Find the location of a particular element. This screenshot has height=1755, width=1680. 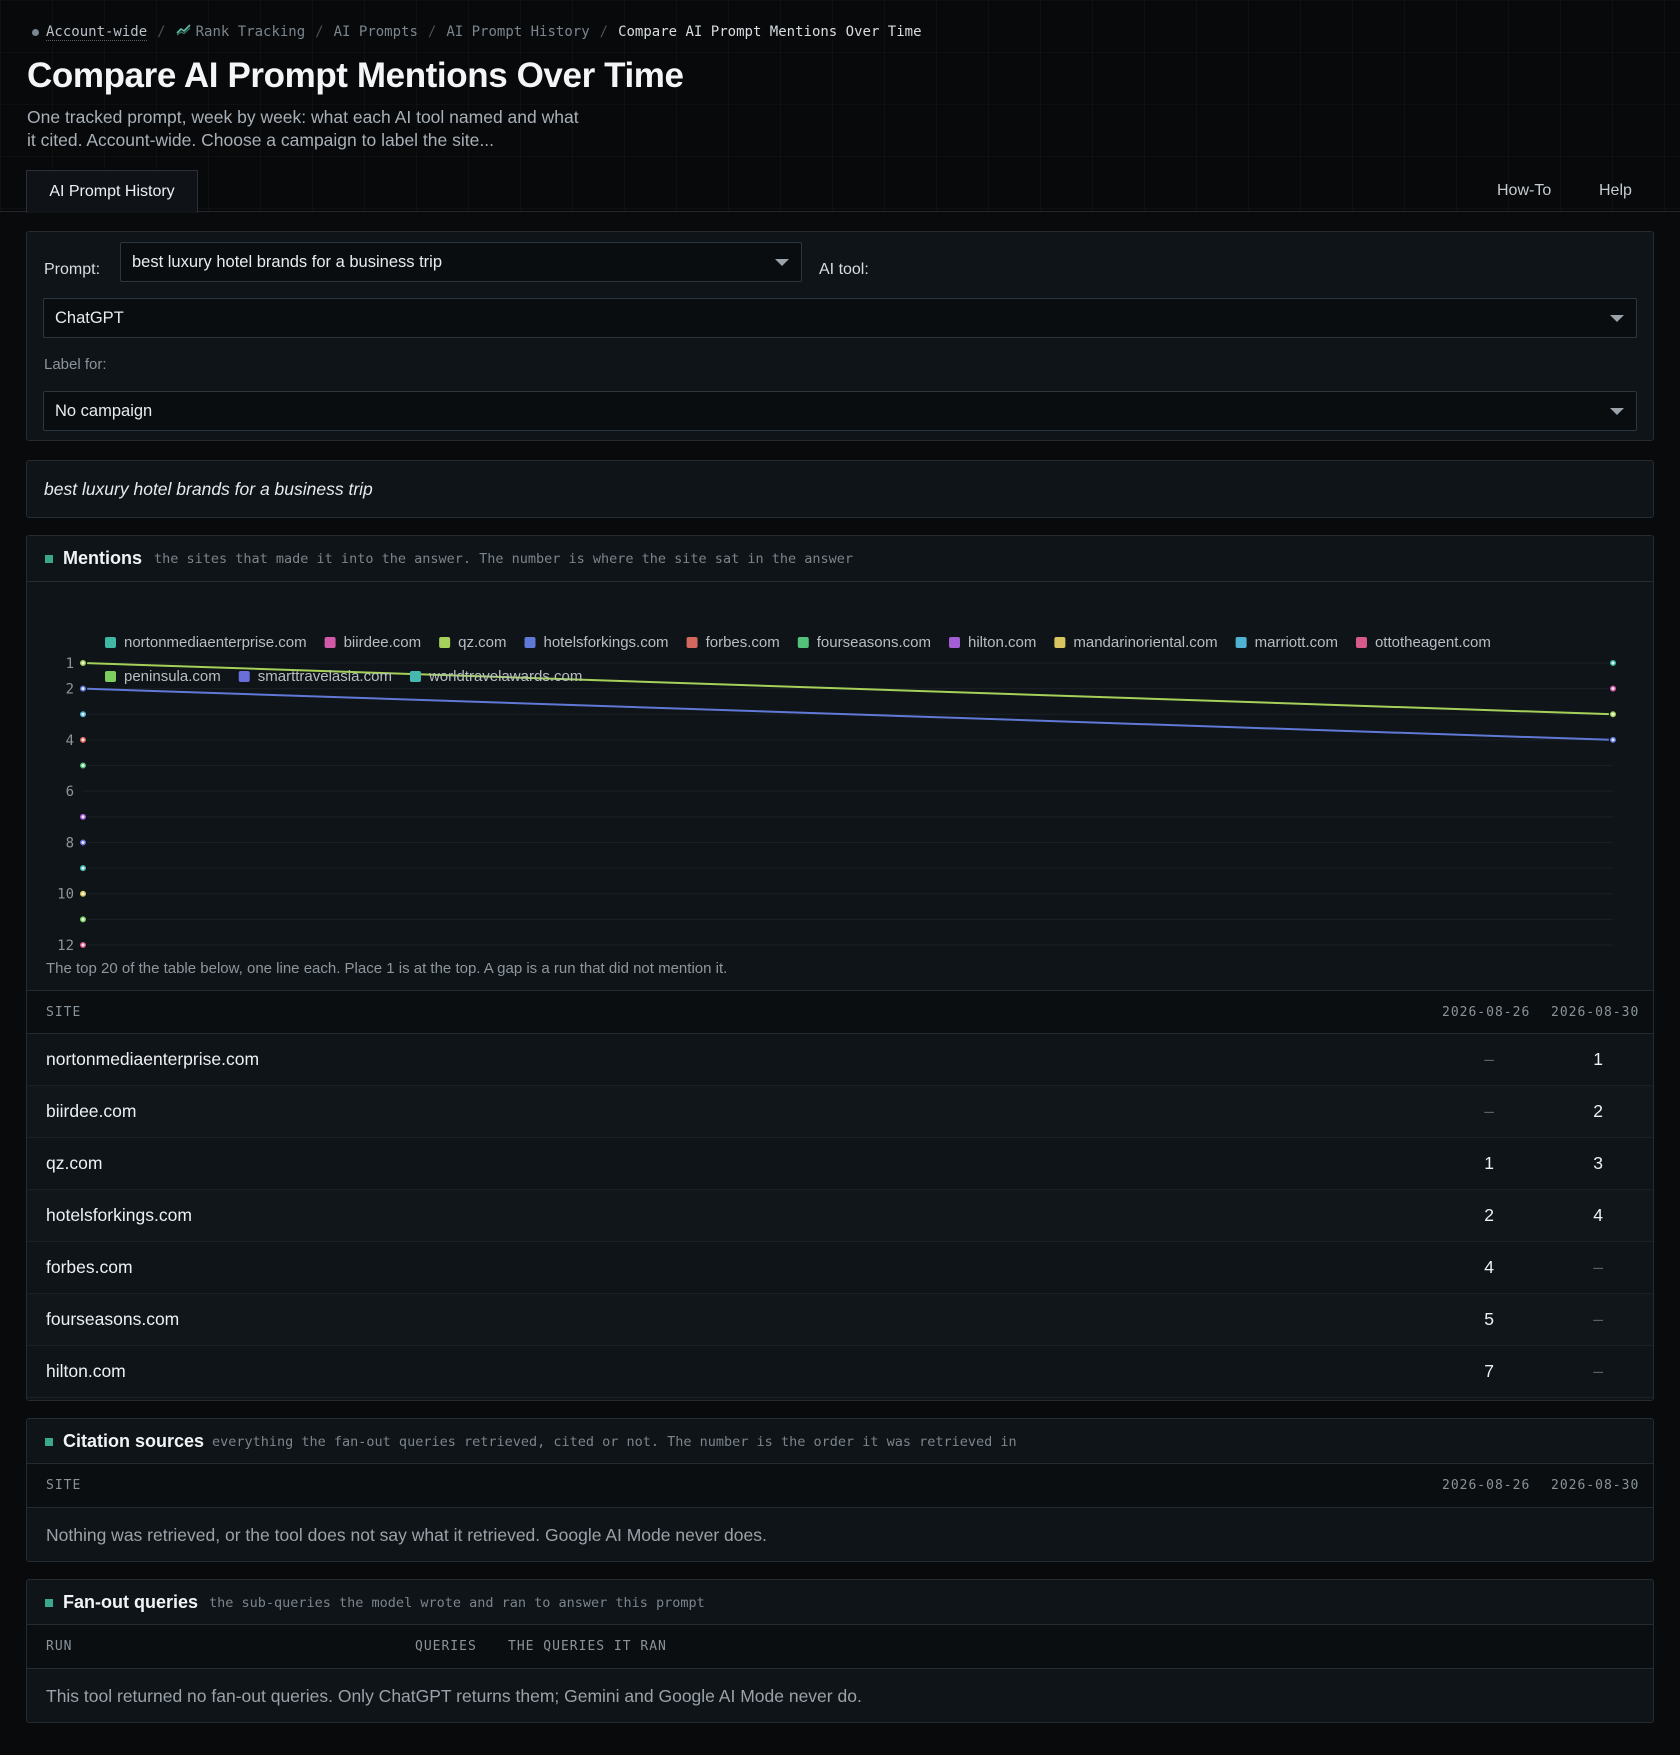

legend-label: qz.com is located at coordinates (482, 642).